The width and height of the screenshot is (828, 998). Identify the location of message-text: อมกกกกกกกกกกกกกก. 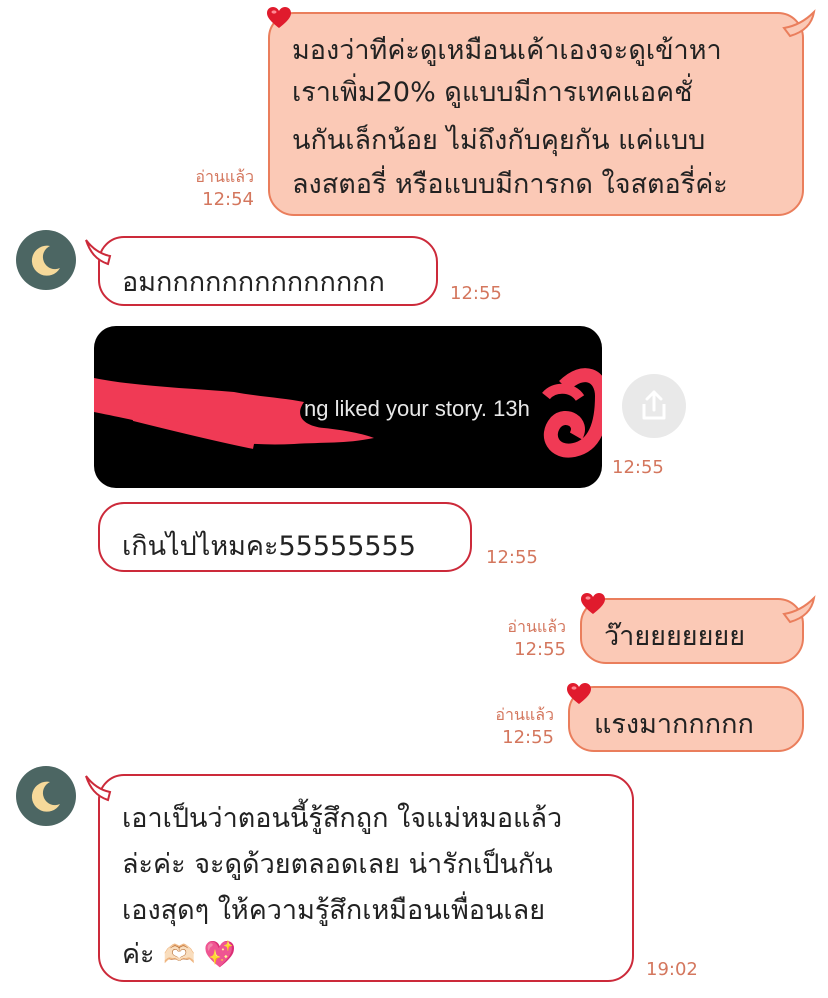
(253, 282).